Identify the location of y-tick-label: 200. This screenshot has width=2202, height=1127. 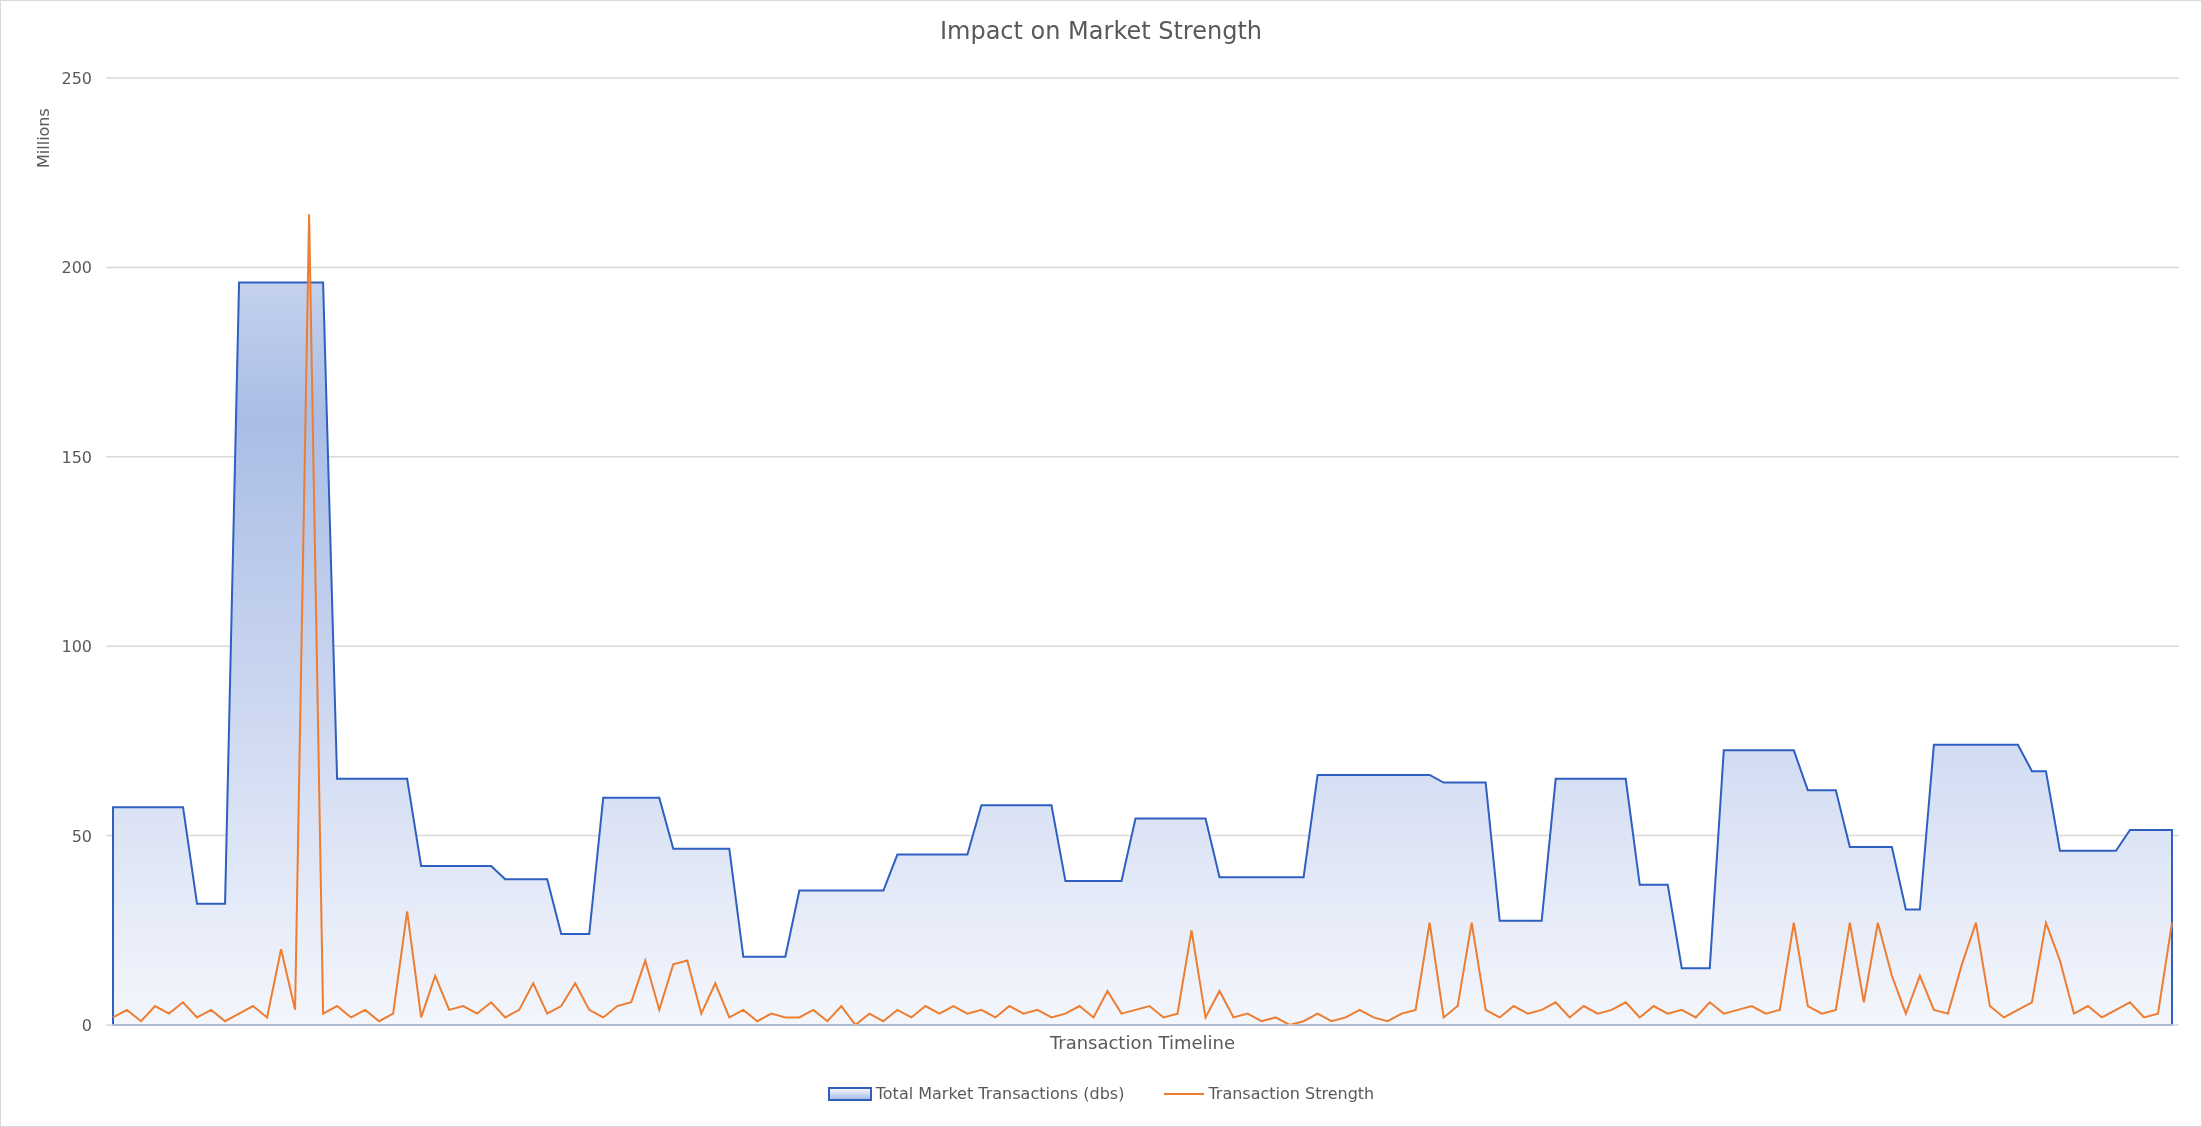
(76, 268).